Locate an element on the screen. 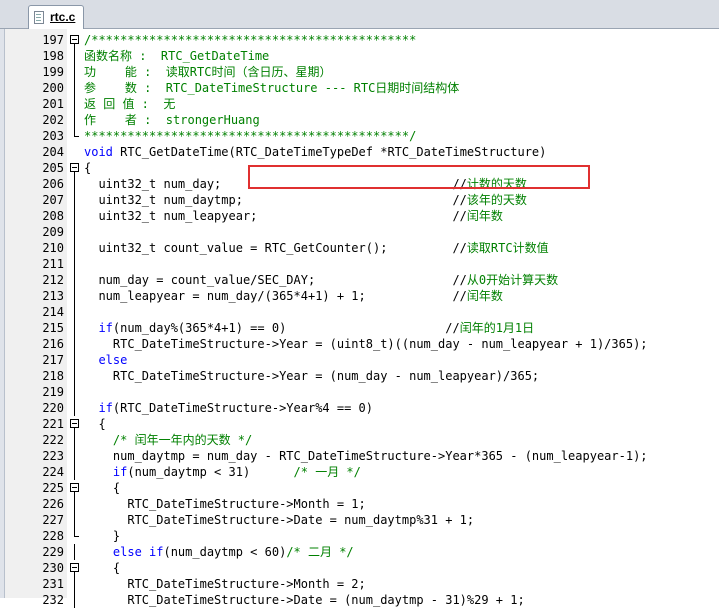 The height and width of the screenshot is (608, 719). line-number: 213 is located at coordinates (53, 296).